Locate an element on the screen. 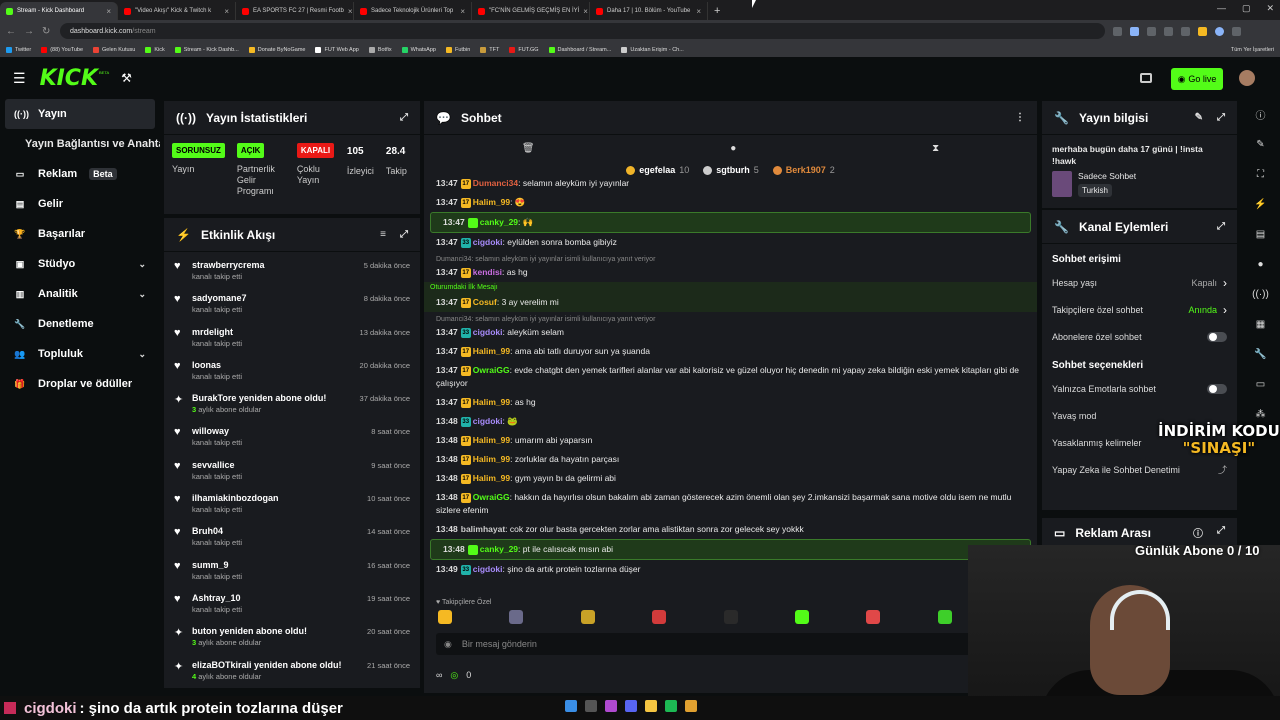  avatar is located at coordinates (1247, 78).